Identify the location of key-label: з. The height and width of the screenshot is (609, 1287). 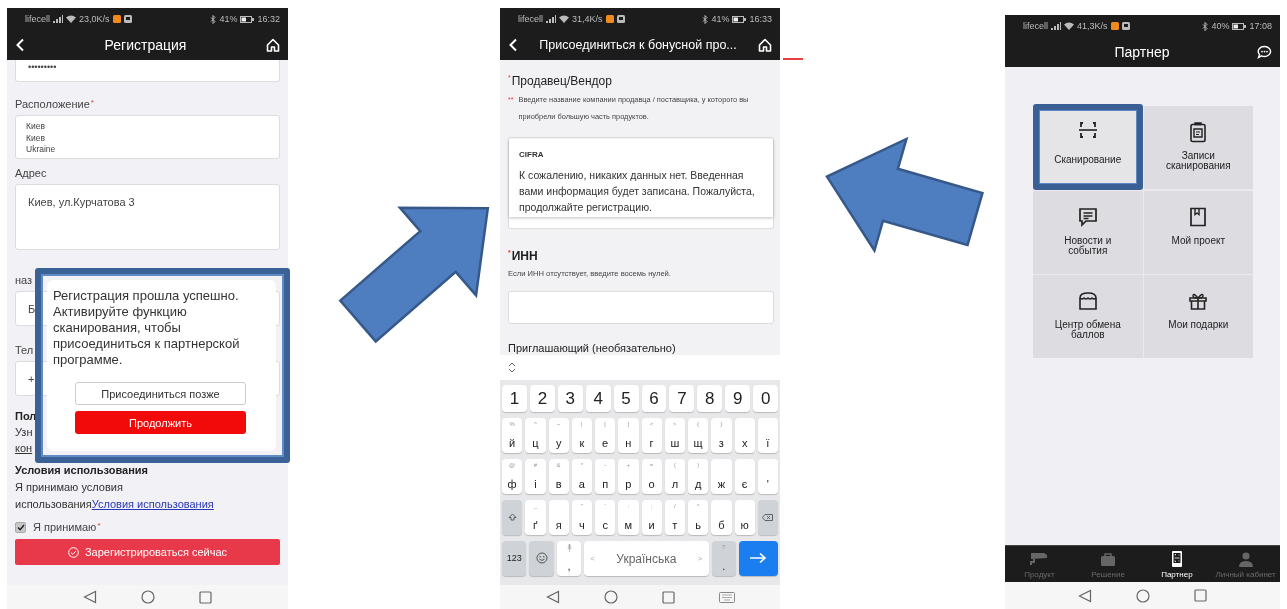
(721, 443).